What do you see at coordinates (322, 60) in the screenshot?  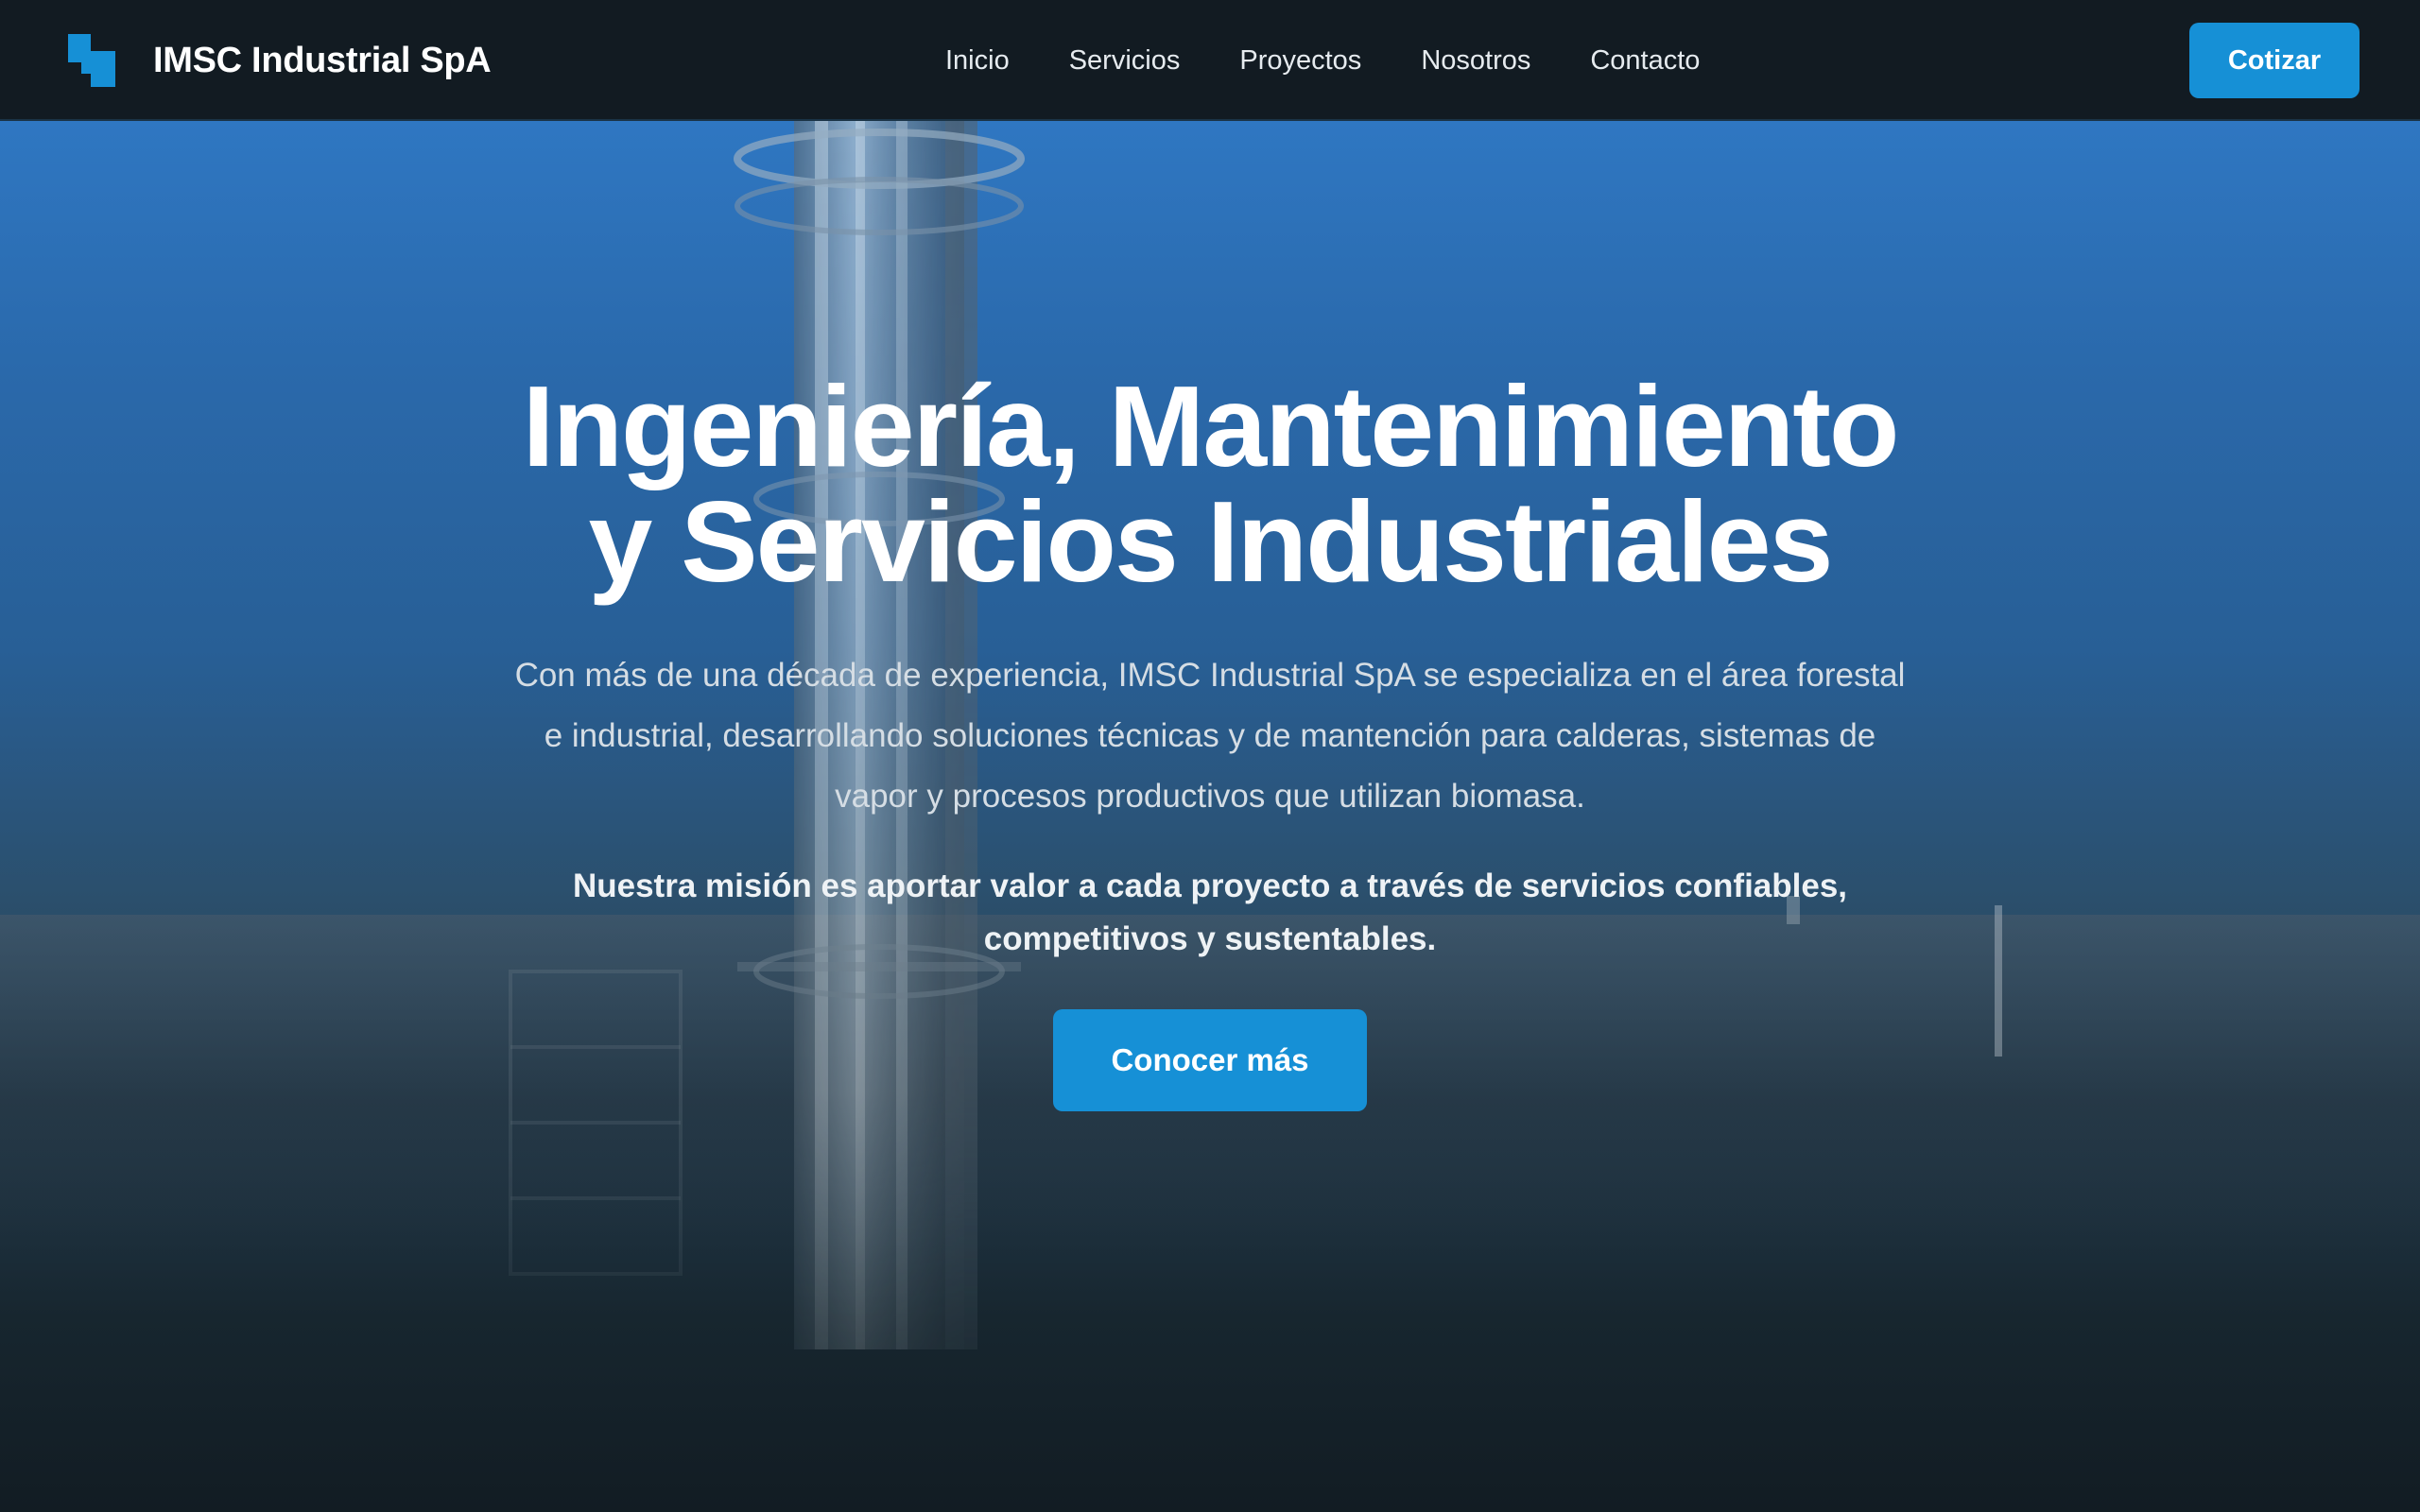 I see `brand-name: IMSC Industrial SpA` at bounding box center [322, 60].